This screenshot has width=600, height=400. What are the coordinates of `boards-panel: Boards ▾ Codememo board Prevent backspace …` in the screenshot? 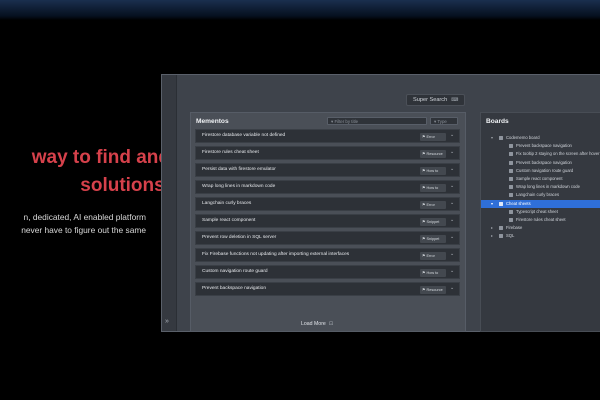 It's located at (540, 222).